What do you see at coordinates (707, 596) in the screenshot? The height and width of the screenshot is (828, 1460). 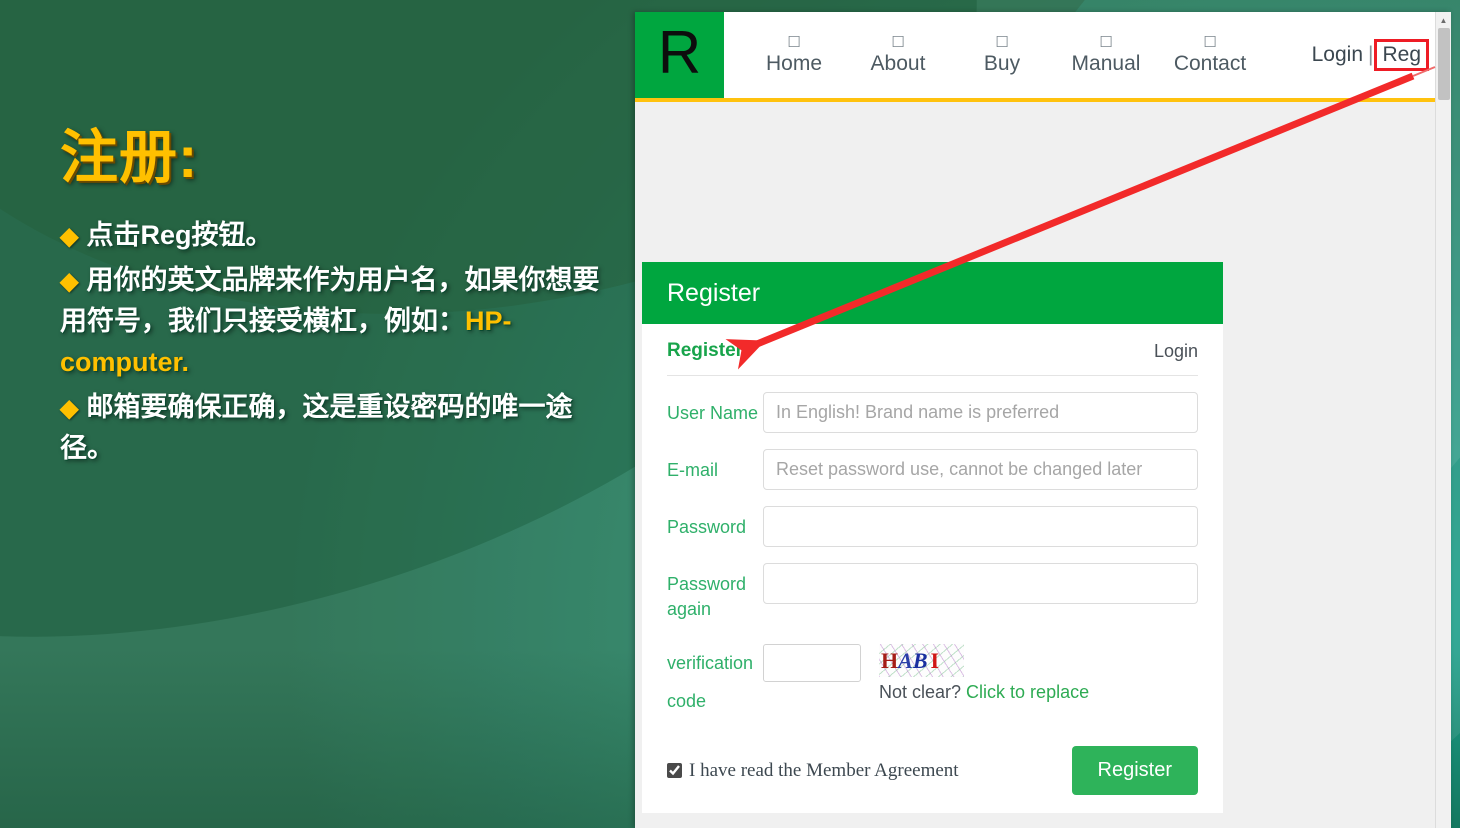 I see `label-password-again: Password again` at bounding box center [707, 596].